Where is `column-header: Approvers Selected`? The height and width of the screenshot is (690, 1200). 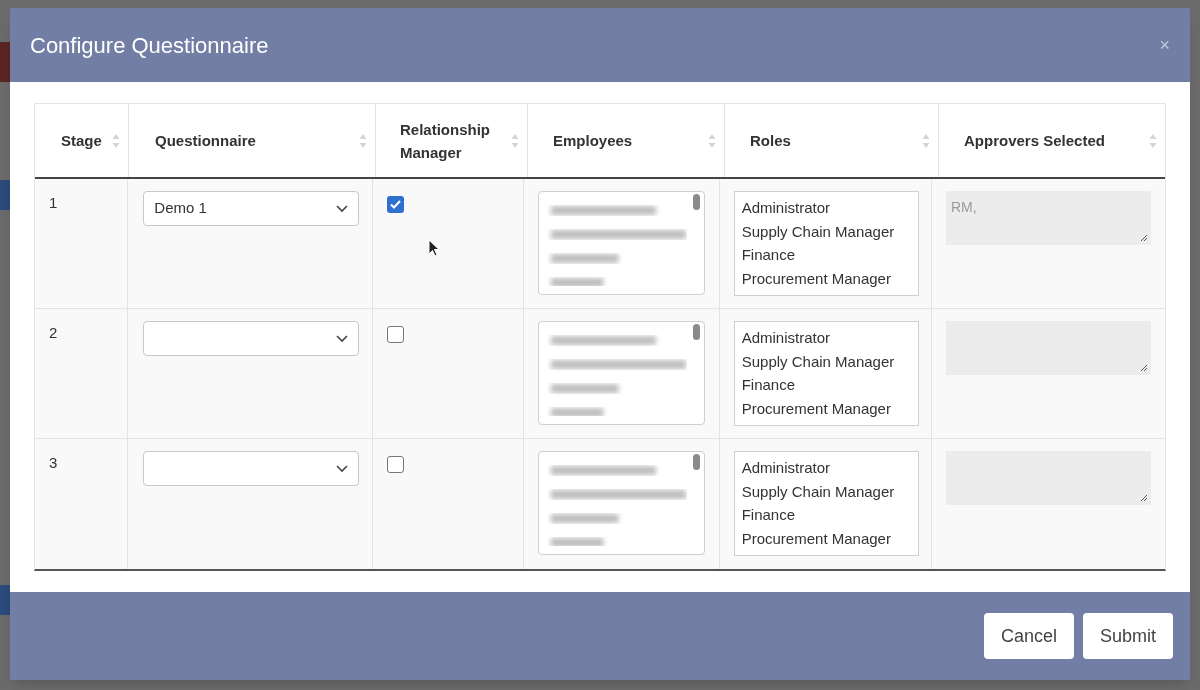 column-header: Approvers Selected is located at coordinates (1052, 140).